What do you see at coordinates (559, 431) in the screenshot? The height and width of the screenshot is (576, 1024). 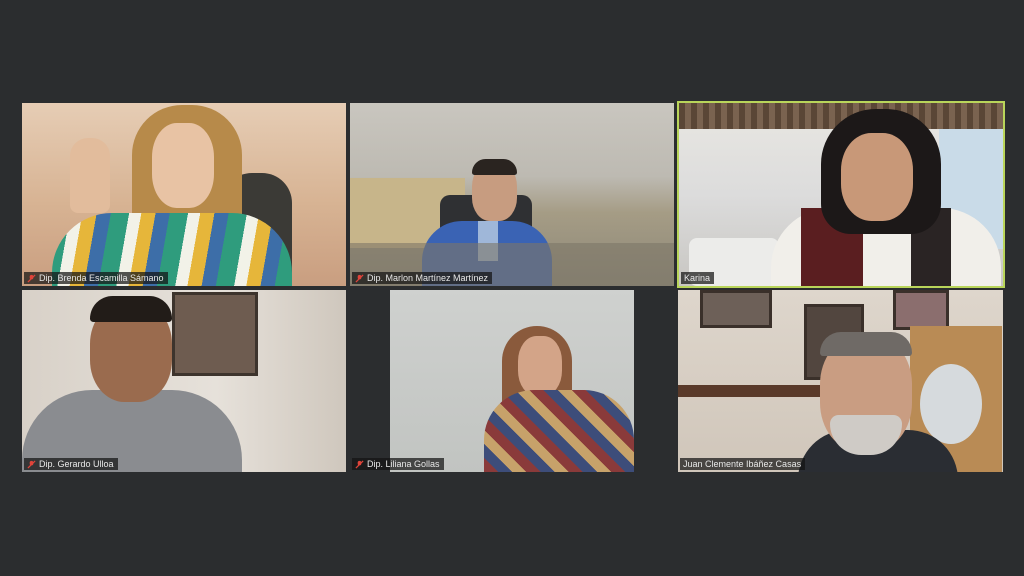 I see `participant-body` at bounding box center [559, 431].